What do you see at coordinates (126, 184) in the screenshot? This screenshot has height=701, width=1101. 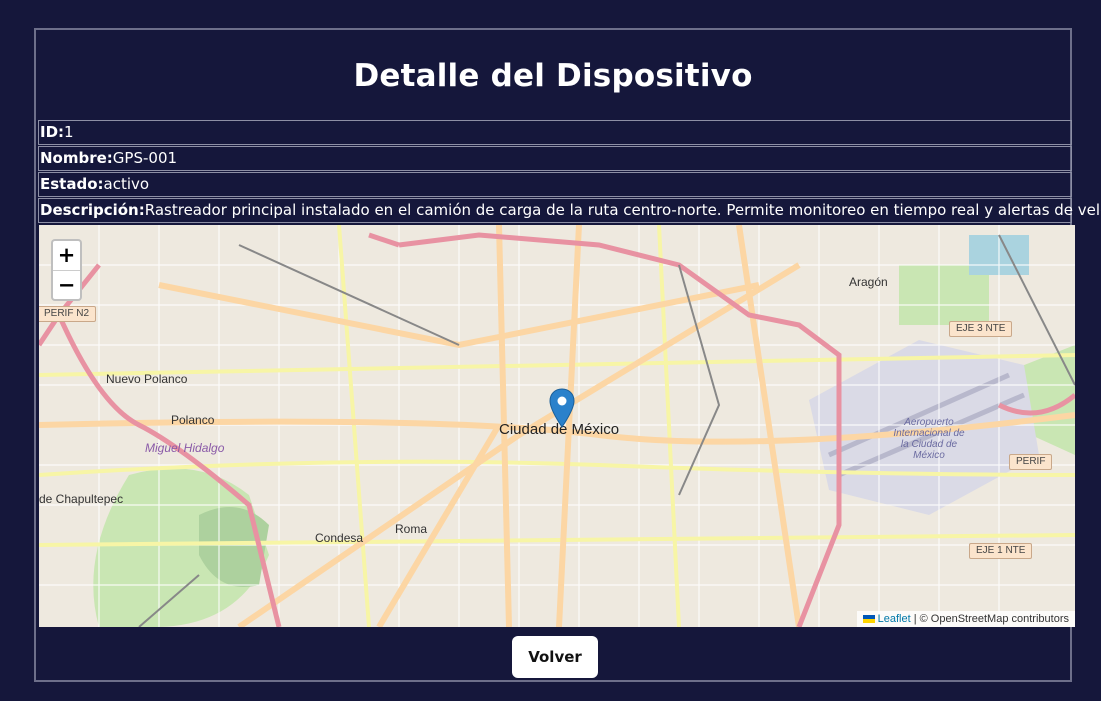 I see `status-value: activo` at bounding box center [126, 184].